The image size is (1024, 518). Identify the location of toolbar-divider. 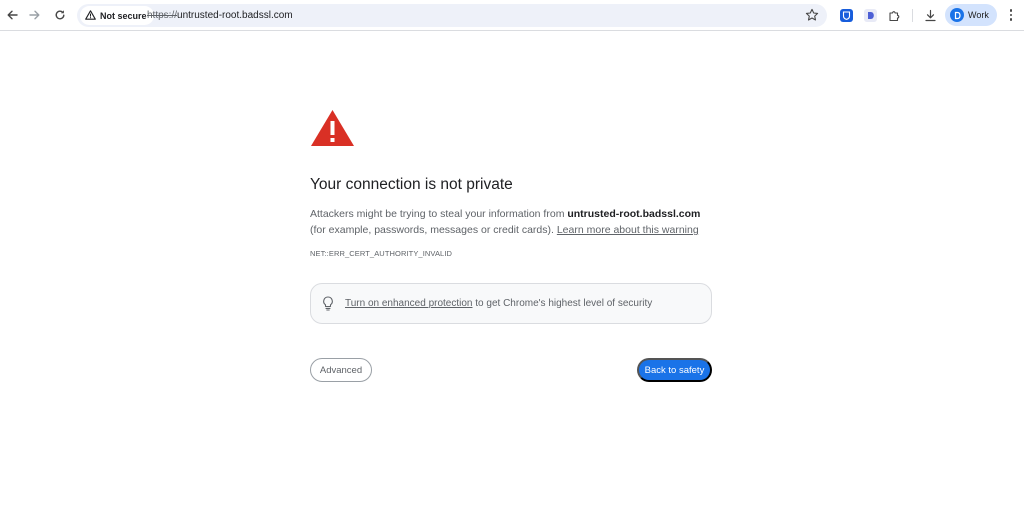
(912, 15).